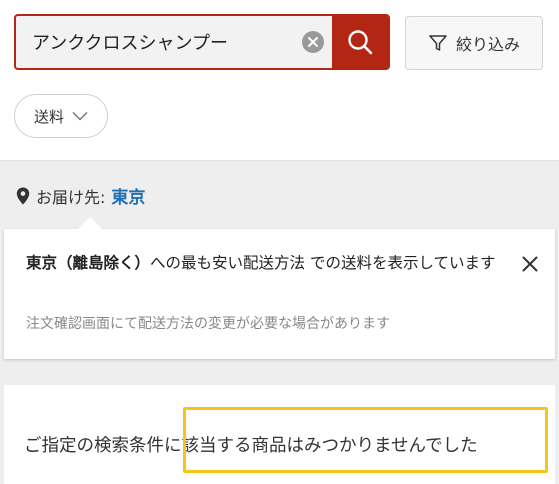 The image size is (559, 484). I want to click on search-input, so click(175, 42).